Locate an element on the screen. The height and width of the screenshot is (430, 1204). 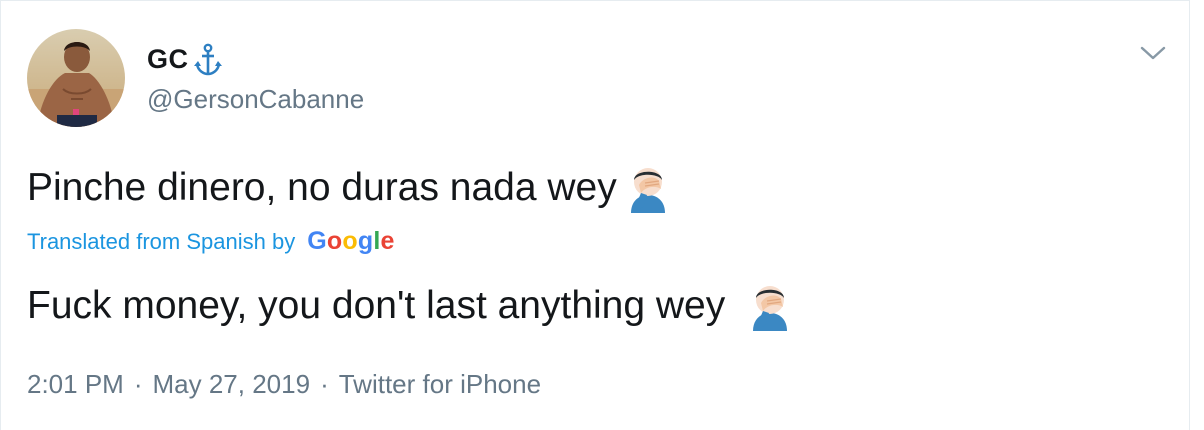
avatar-photo-icon is located at coordinates (76, 78).